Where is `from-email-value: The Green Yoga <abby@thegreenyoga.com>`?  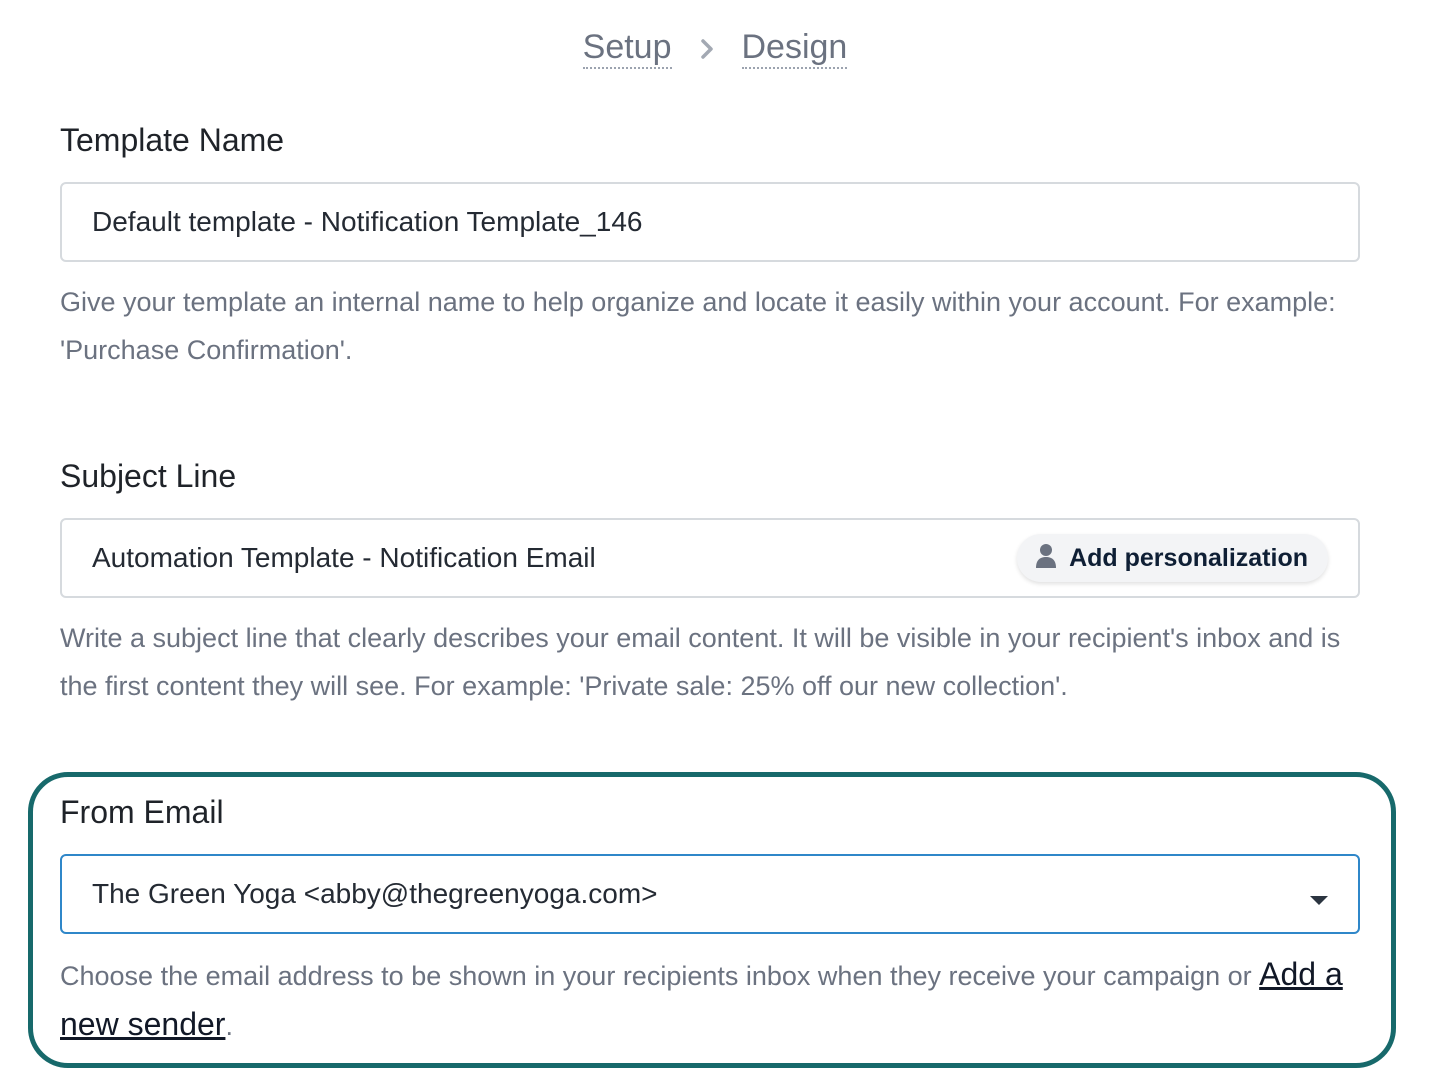 from-email-value: The Green Yoga <abby@thegreenyoga.com> is located at coordinates (375, 893).